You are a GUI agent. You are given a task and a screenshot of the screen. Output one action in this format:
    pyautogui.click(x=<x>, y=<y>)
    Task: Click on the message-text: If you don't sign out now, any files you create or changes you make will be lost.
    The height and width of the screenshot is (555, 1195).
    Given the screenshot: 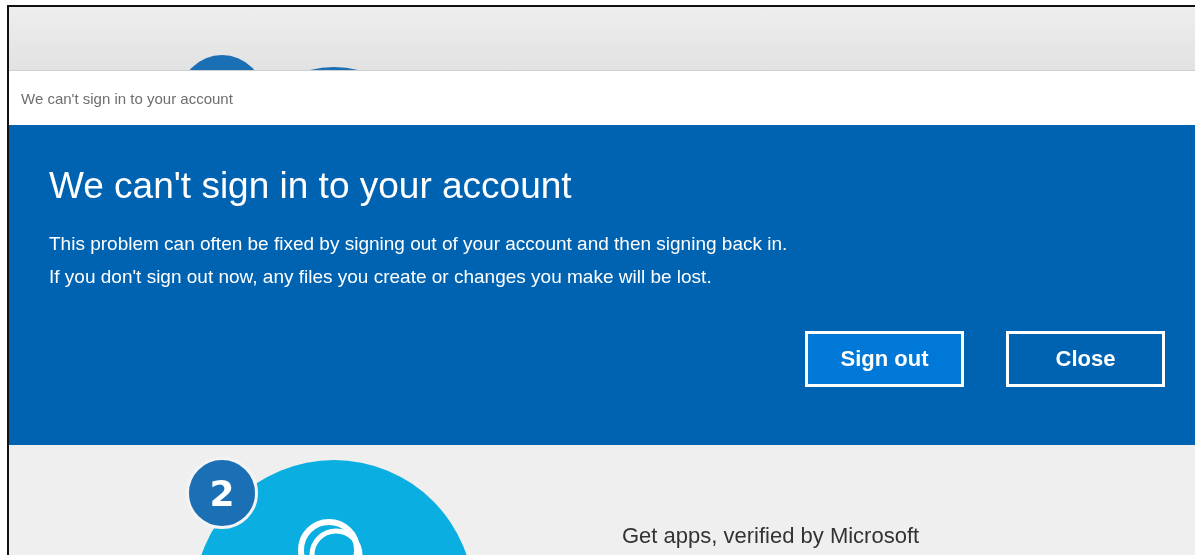 What is the action you would take?
    pyautogui.click(x=381, y=277)
    